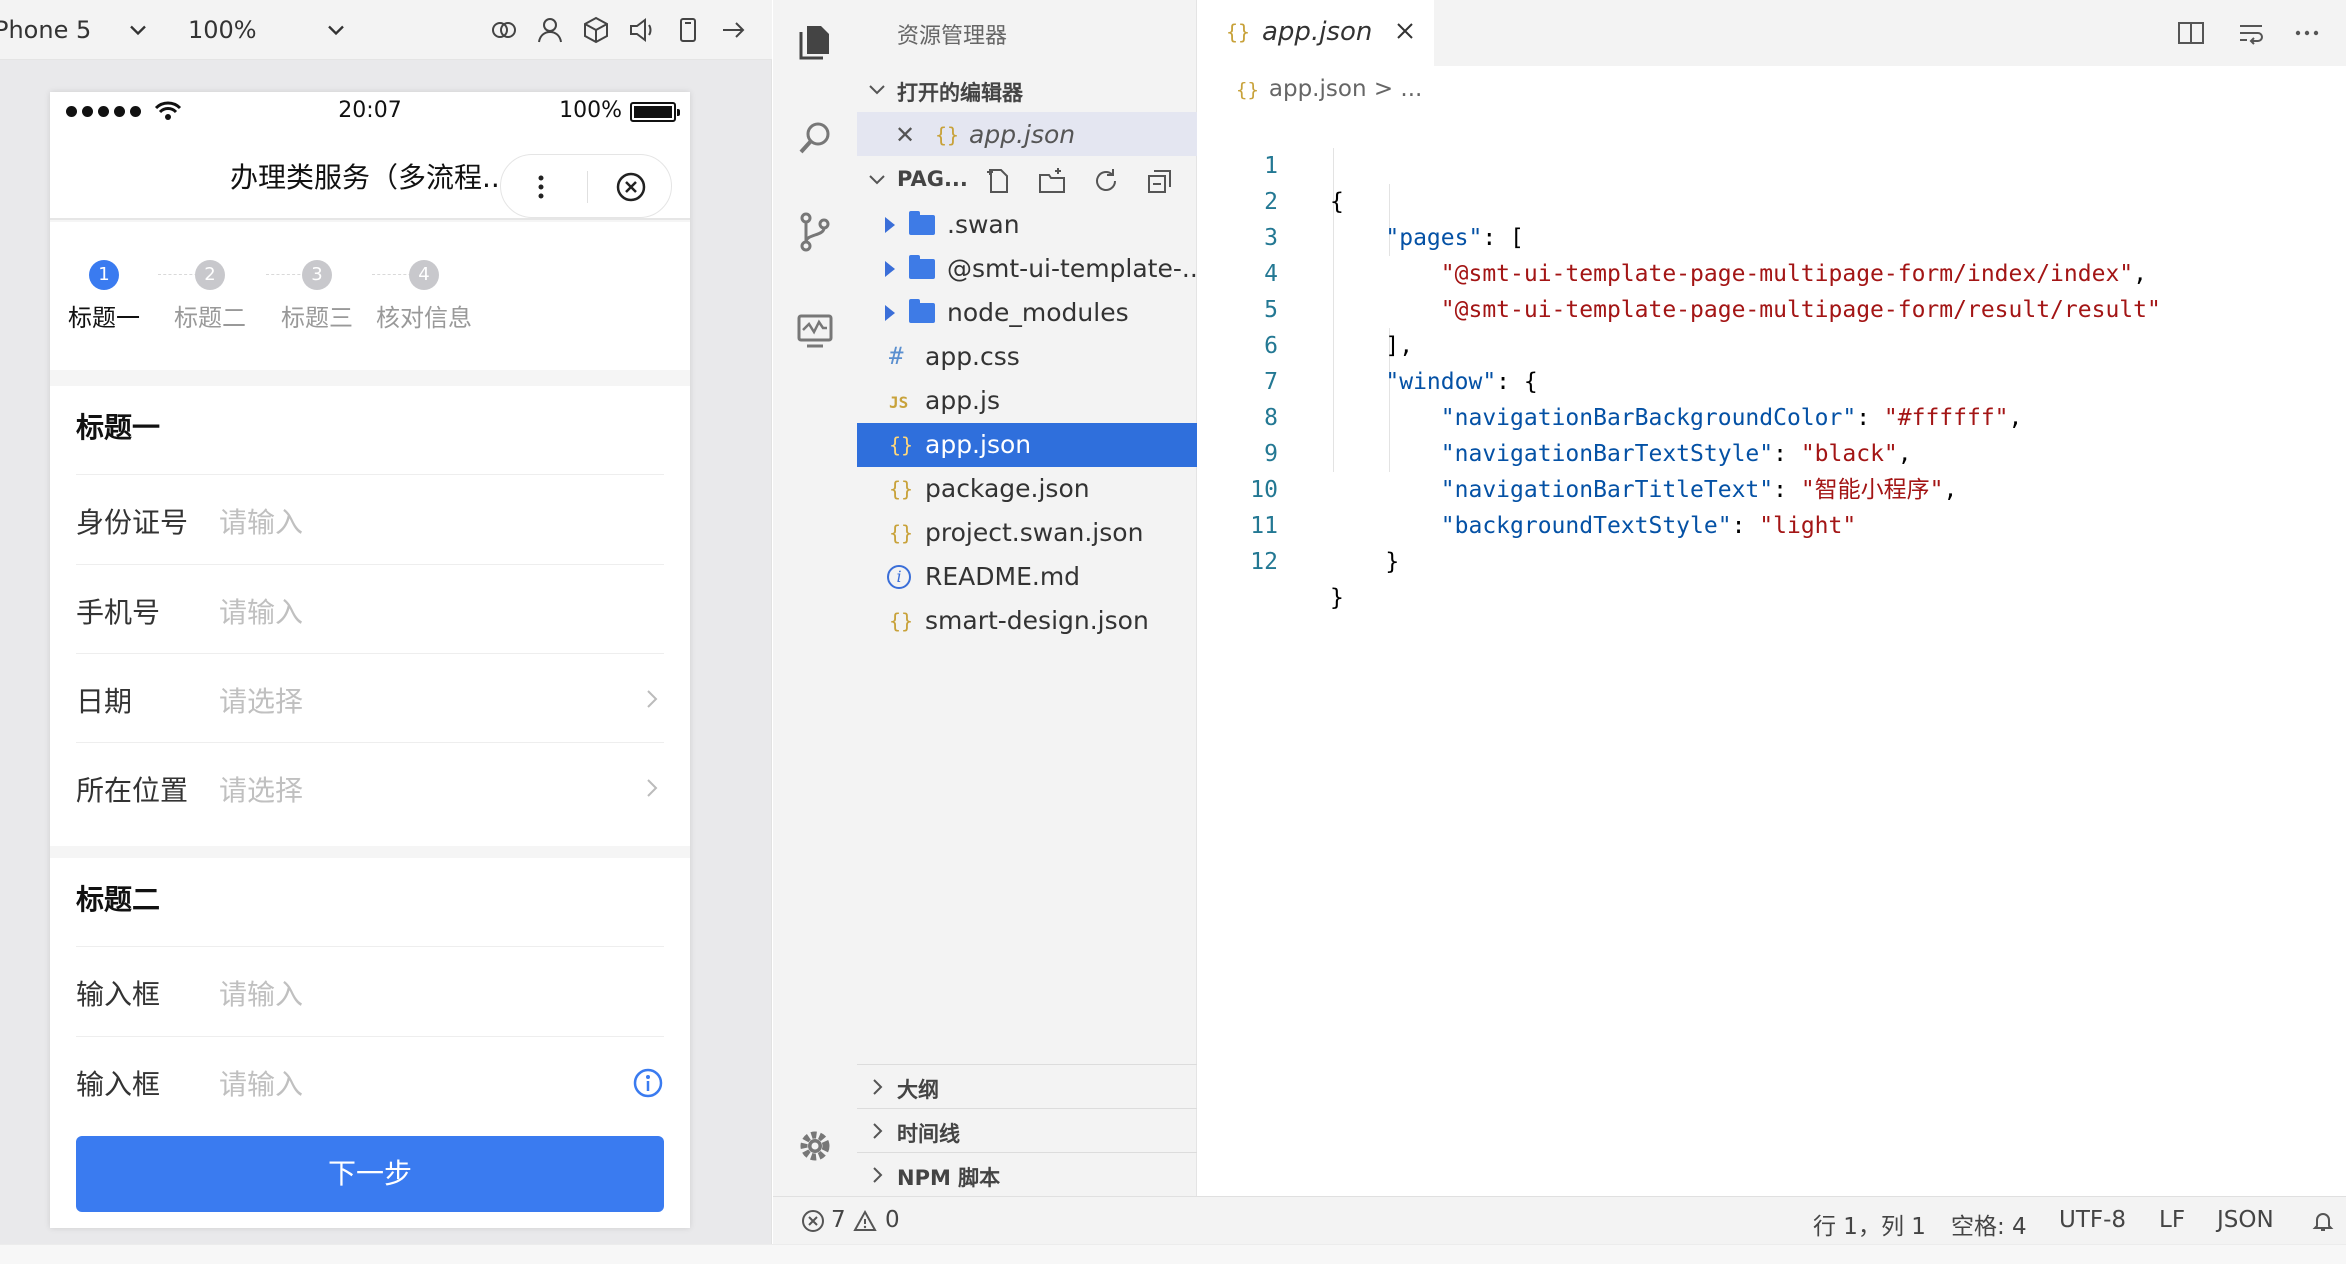 The height and width of the screenshot is (1264, 2346). What do you see at coordinates (1772, 199) in the screenshot?
I see `code-line: 2 "pages": [` at bounding box center [1772, 199].